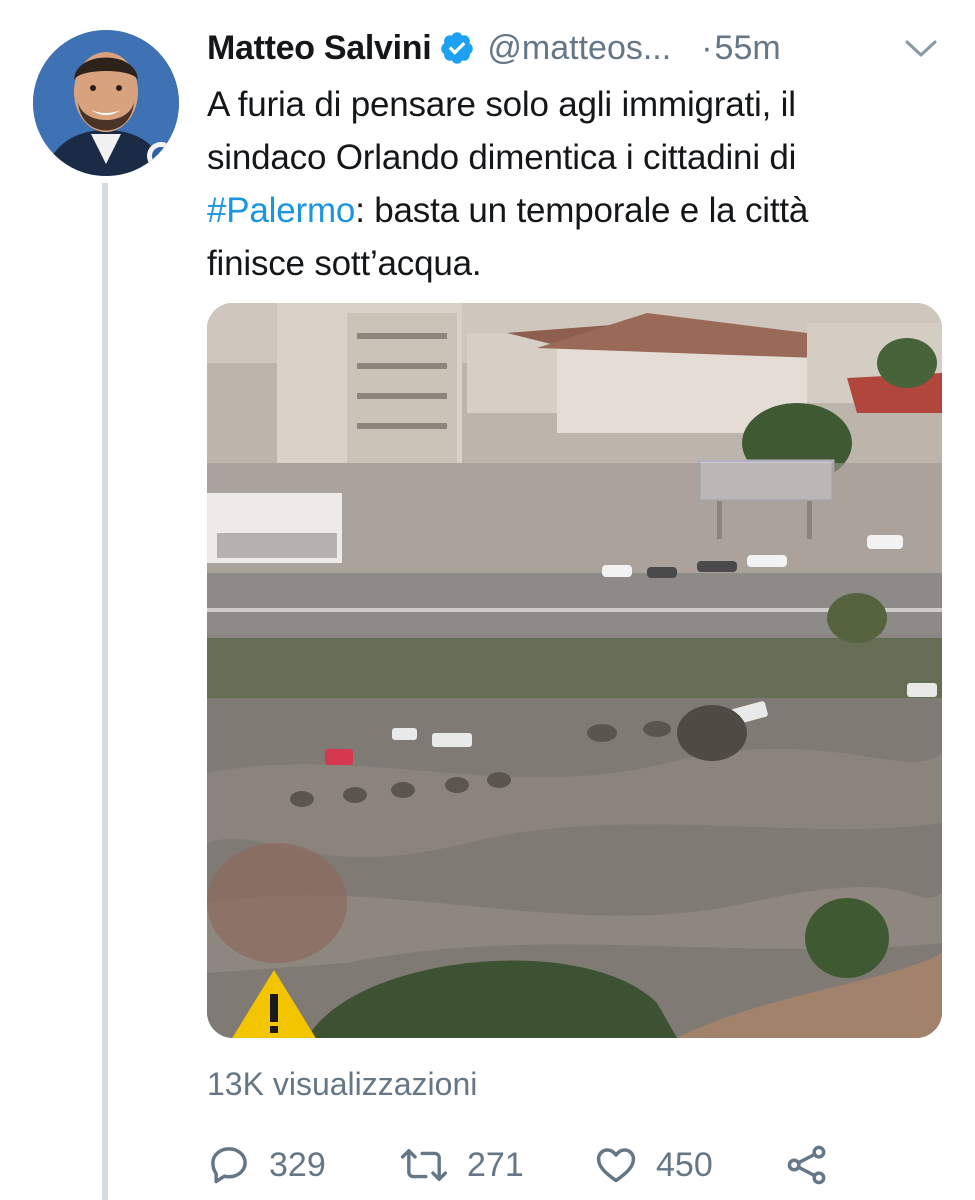 This screenshot has width=975, height=1200. I want to click on retweet-button: 271, so click(461, 1165).